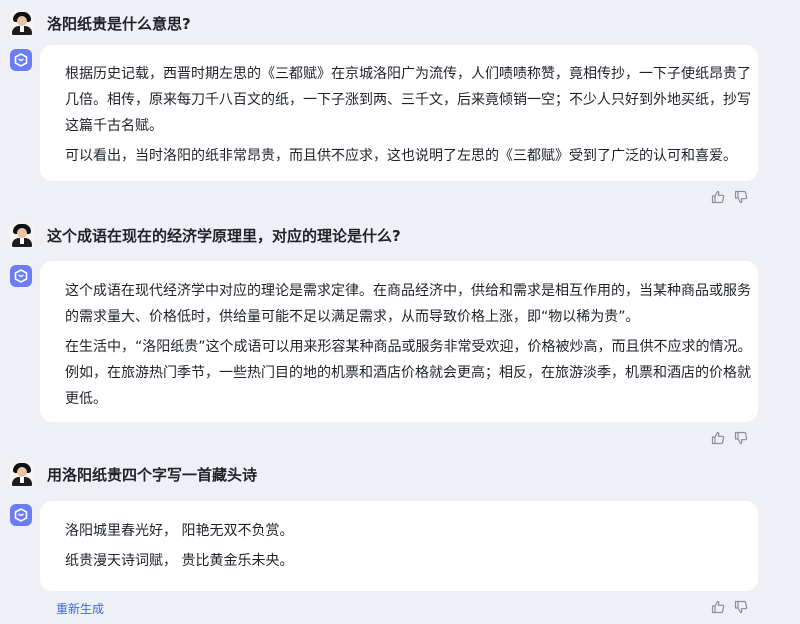  Describe the element at coordinates (399, 546) in the screenshot. I see `answer-card: 洛阳城里春光好， 阳艳无双不负赏。 纸贵漫天诗词赋， 贵比黄金乐未央。` at that location.